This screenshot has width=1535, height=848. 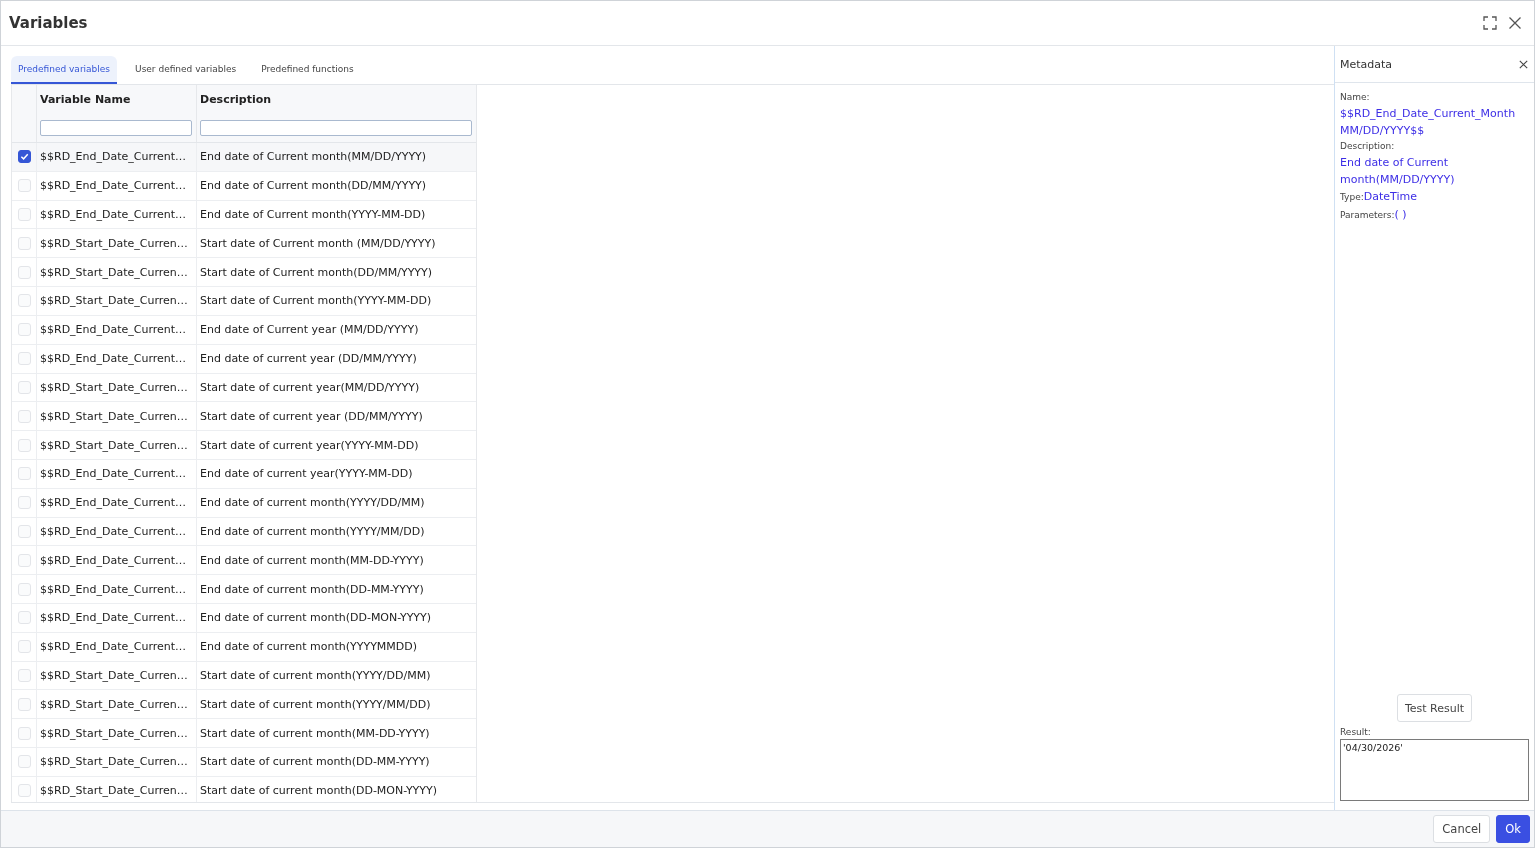 What do you see at coordinates (312, 589) in the screenshot?
I see `table-cell-text: End date of current month(DD-MM-YYYY)` at bounding box center [312, 589].